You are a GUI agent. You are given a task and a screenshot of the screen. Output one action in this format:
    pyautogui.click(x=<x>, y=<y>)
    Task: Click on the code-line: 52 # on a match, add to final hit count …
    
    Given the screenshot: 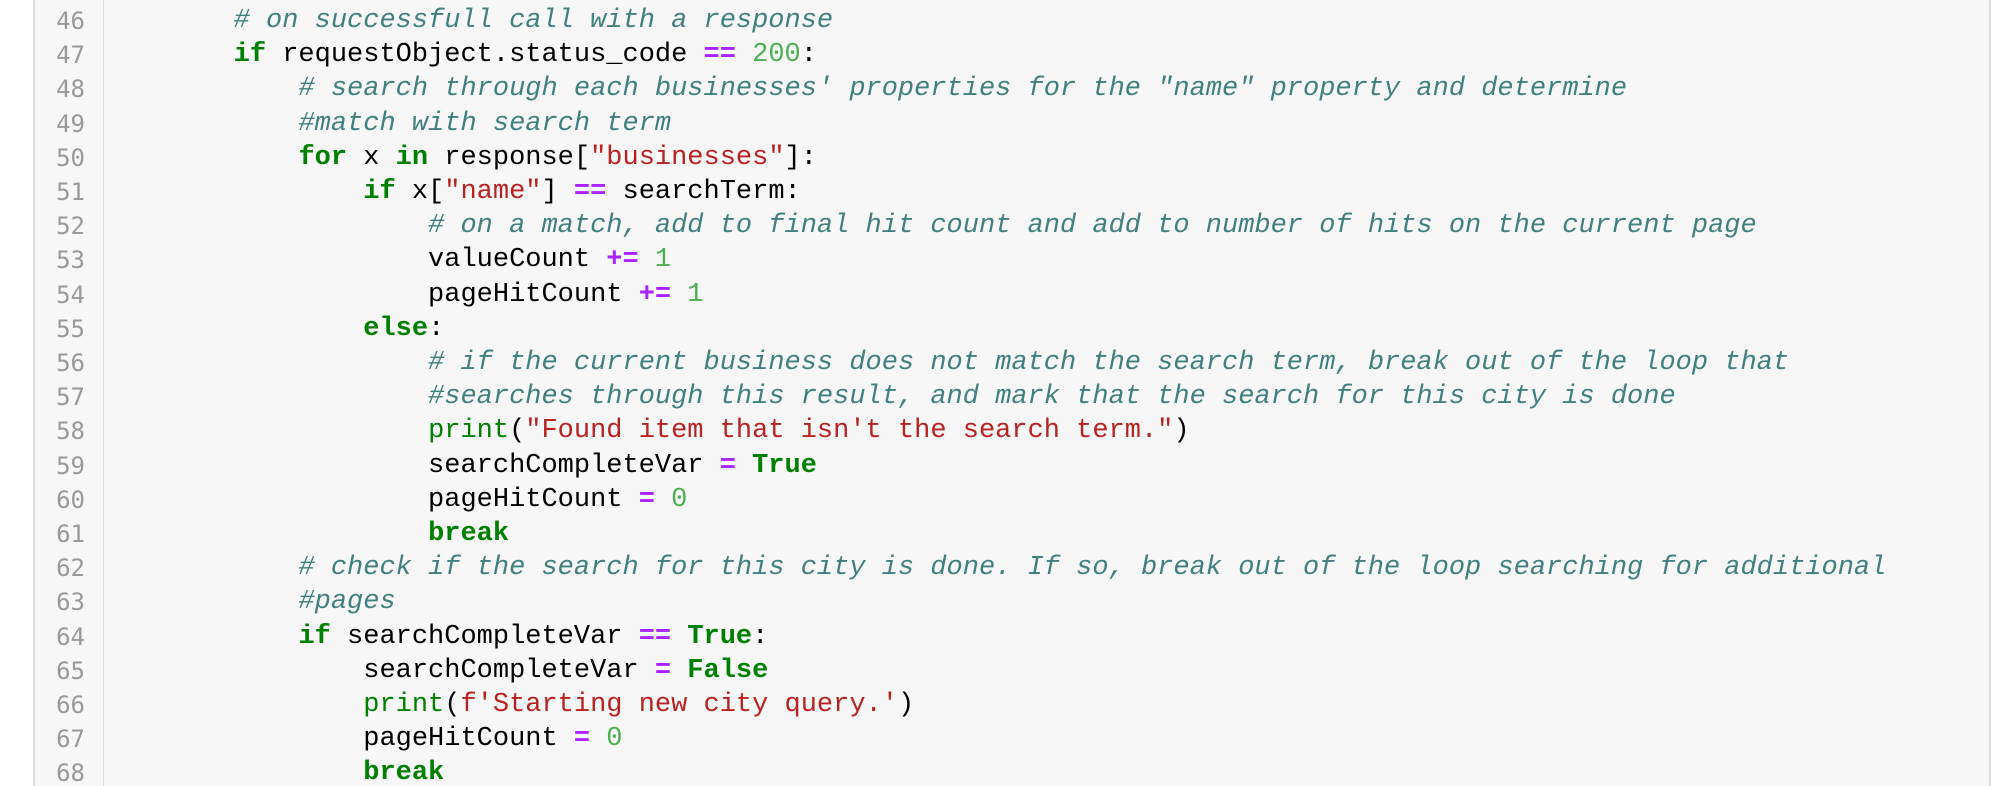 What is the action you would take?
    pyautogui.click(x=1012, y=225)
    